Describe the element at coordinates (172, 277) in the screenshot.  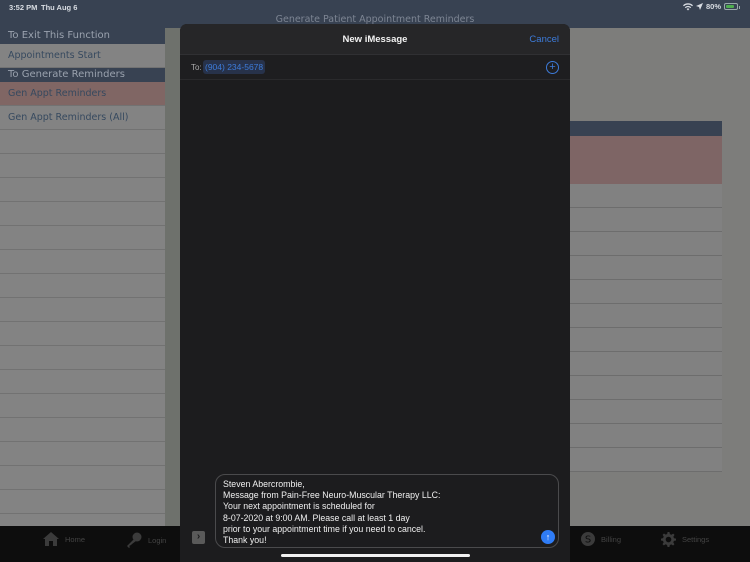
I see `sidebar-divider` at that location.